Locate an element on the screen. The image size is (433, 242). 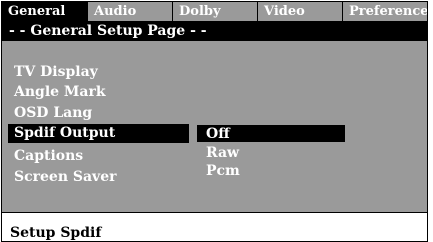
status-bar: Setup Spdif is located at coordinates (214, 226).